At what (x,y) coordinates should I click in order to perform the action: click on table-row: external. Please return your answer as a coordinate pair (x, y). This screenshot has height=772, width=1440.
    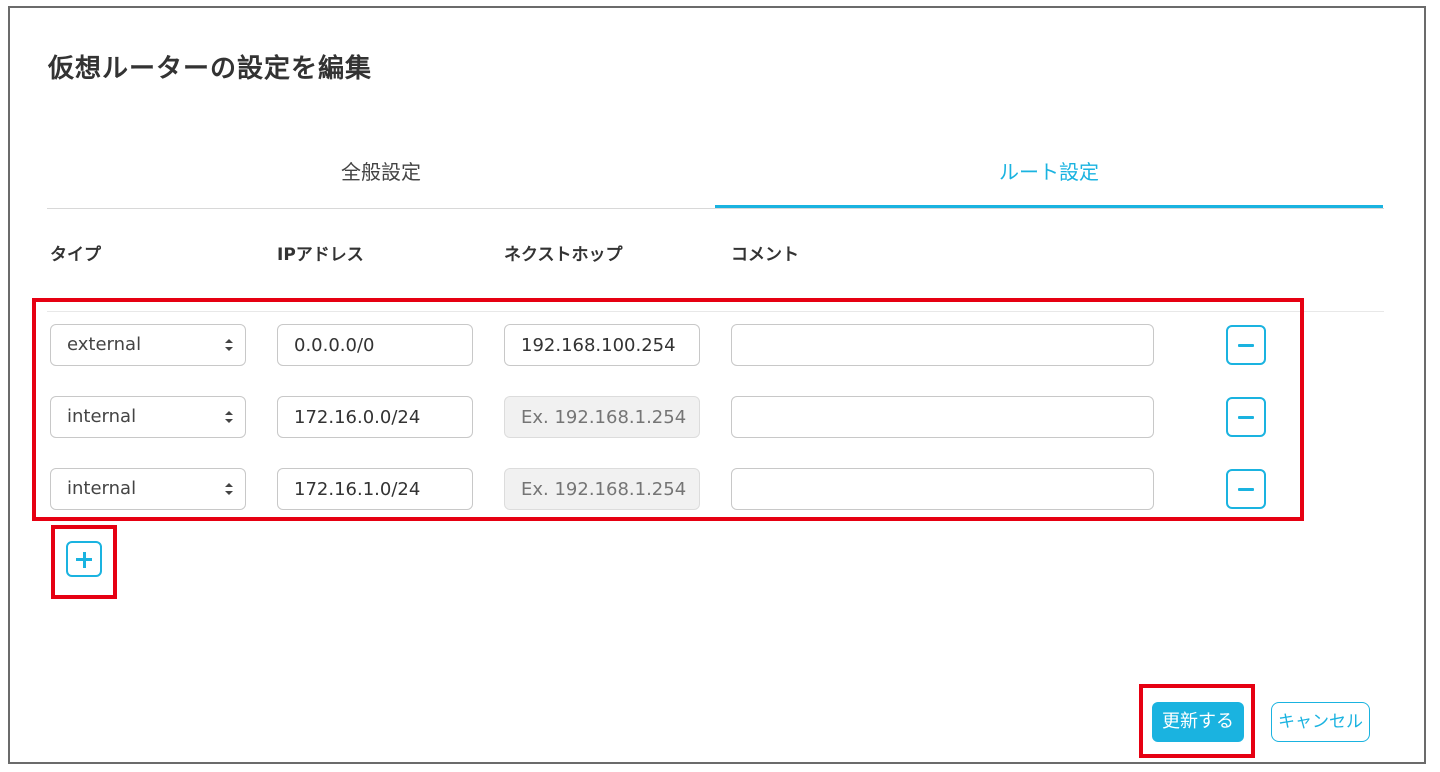
    Looking at the image, I should click on (720, 346).